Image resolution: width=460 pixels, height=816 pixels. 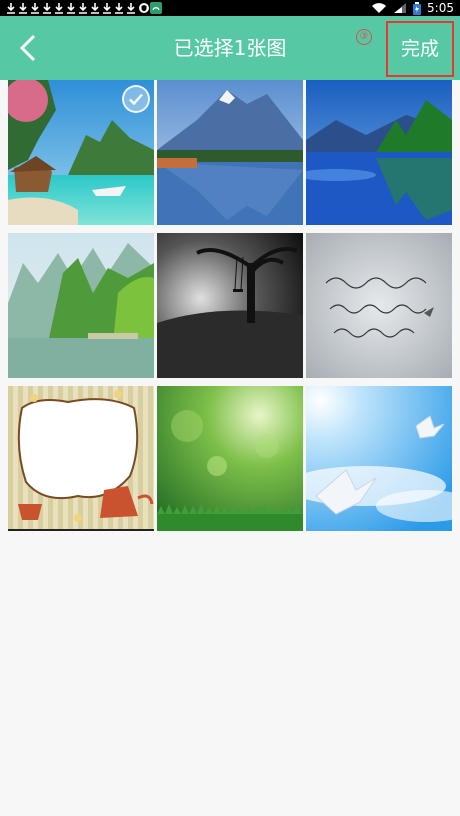 I want to click on tree-swing-photo, so click(x=230, y=305).